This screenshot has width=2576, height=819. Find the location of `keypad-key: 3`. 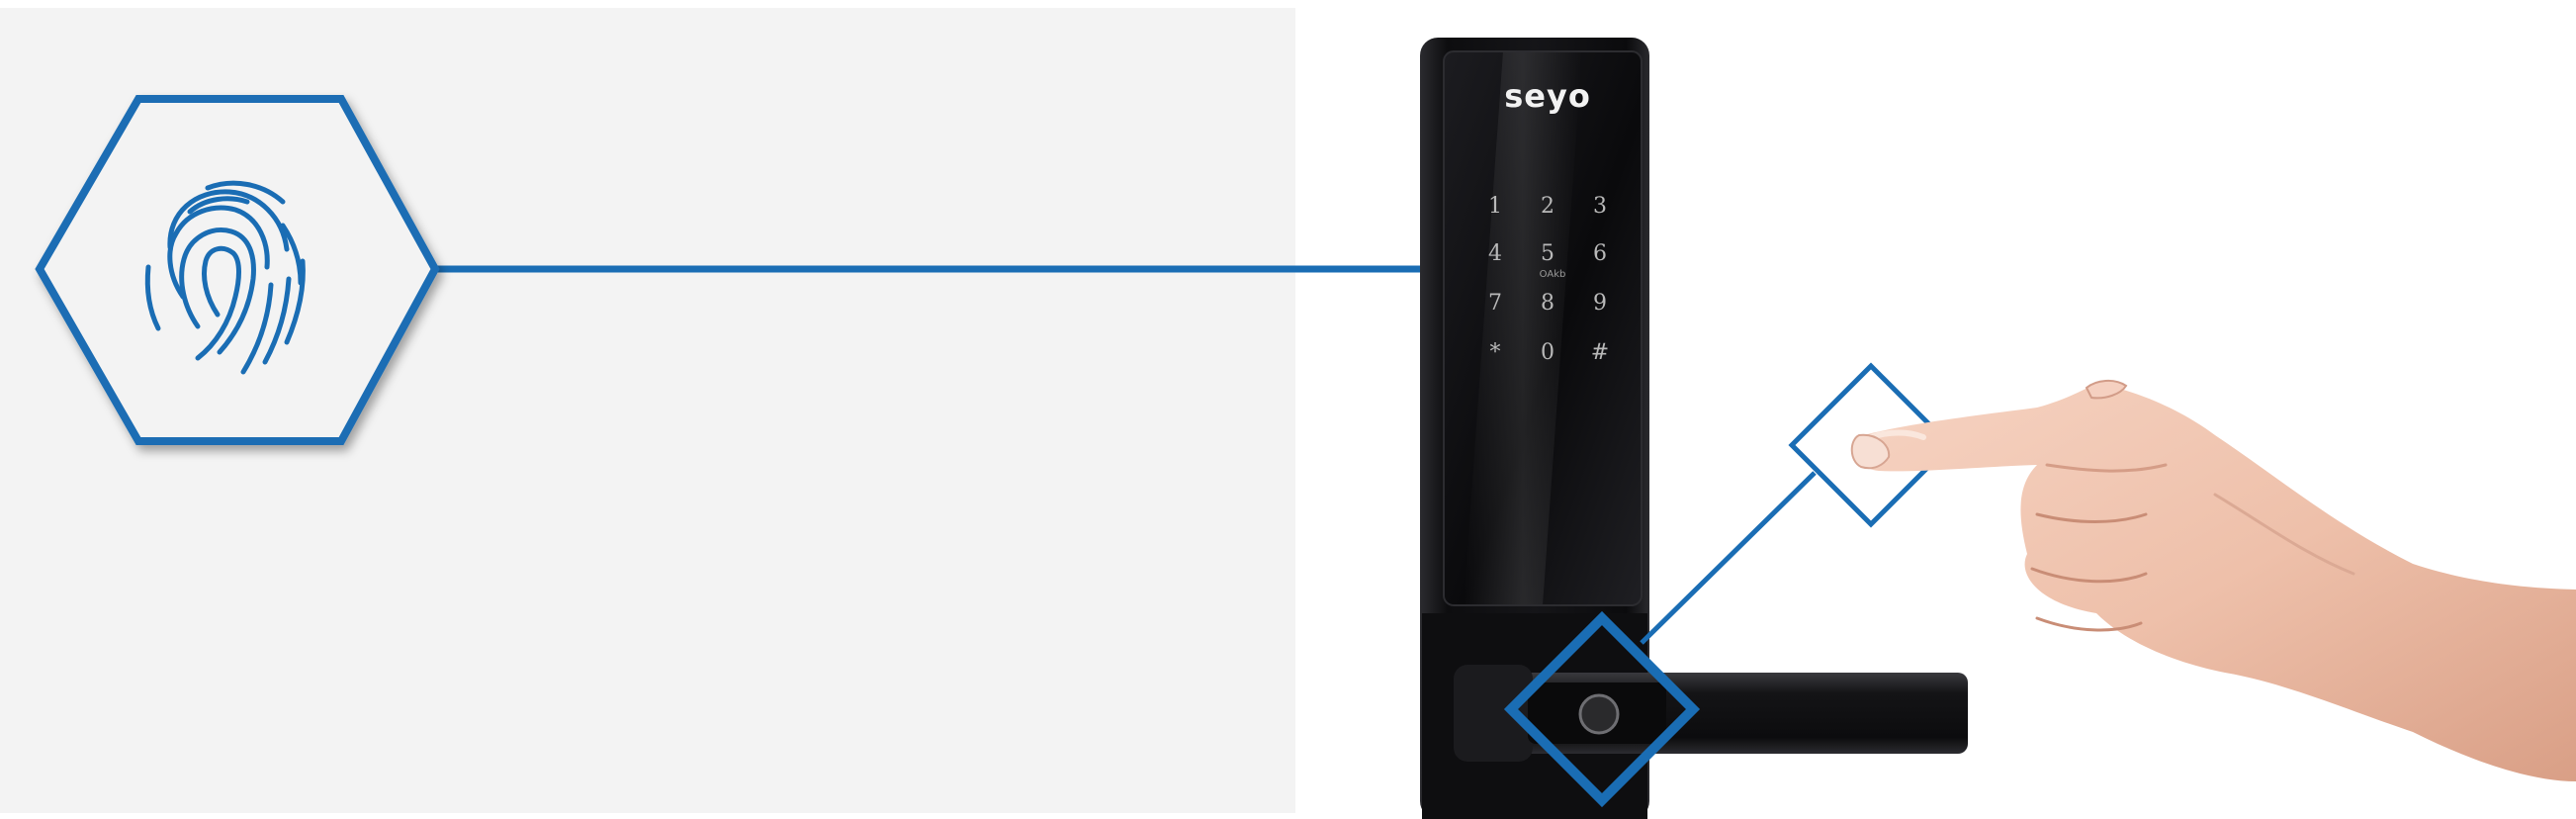

keypad-key: 3 is located at coordinates (1600, 206).